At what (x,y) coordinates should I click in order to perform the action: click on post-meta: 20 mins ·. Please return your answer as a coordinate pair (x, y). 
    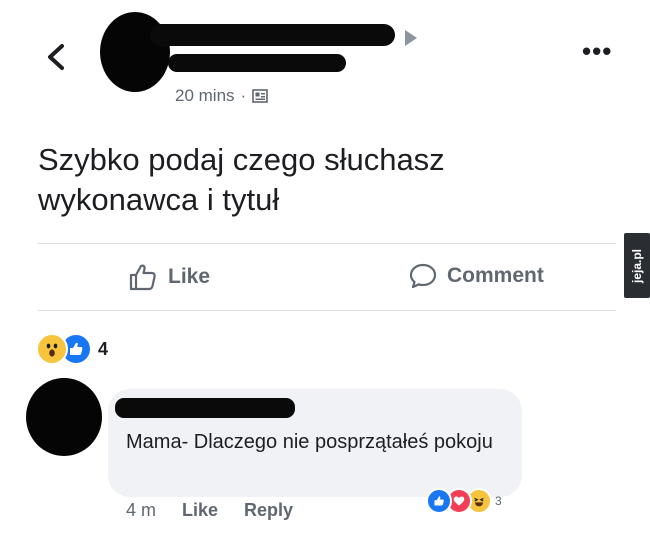
    Looking at the image, I should click on (222, 96).